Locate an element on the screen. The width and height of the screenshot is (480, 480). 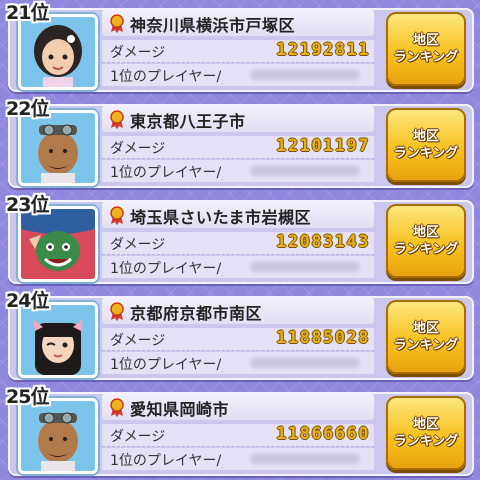
damage-line: ダメージ 11866660 is located at coordinates (238, 435).